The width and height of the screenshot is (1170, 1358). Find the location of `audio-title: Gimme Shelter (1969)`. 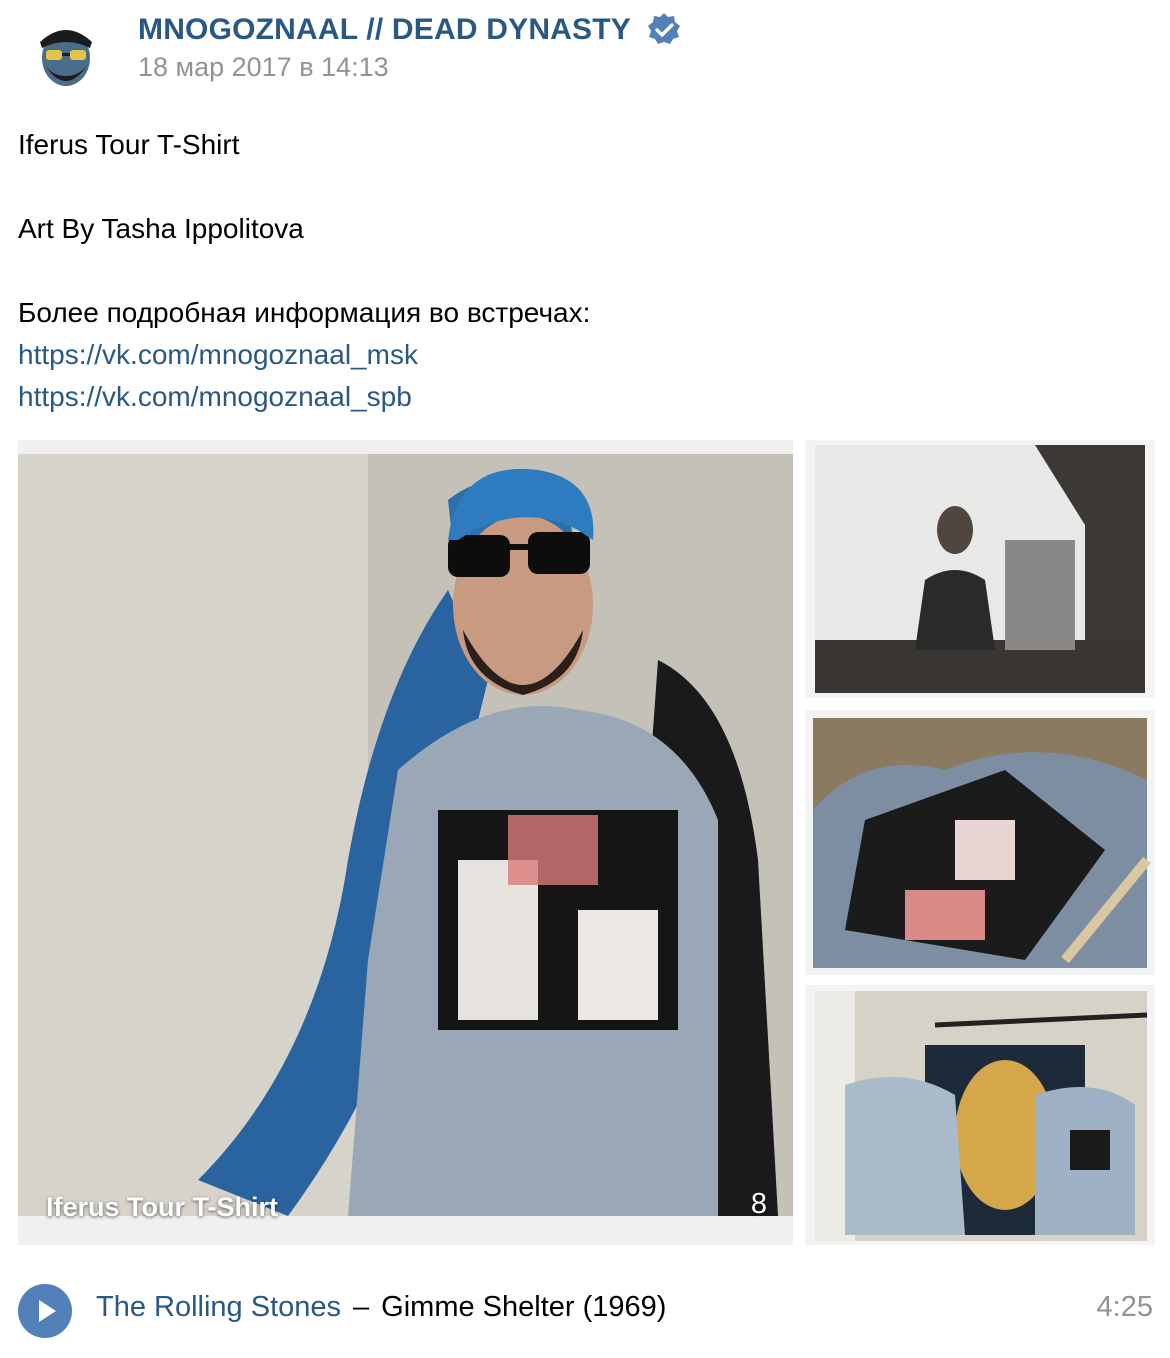

audio-title: Gimme Shelter (1969) is located at coordinates (524, 1307).